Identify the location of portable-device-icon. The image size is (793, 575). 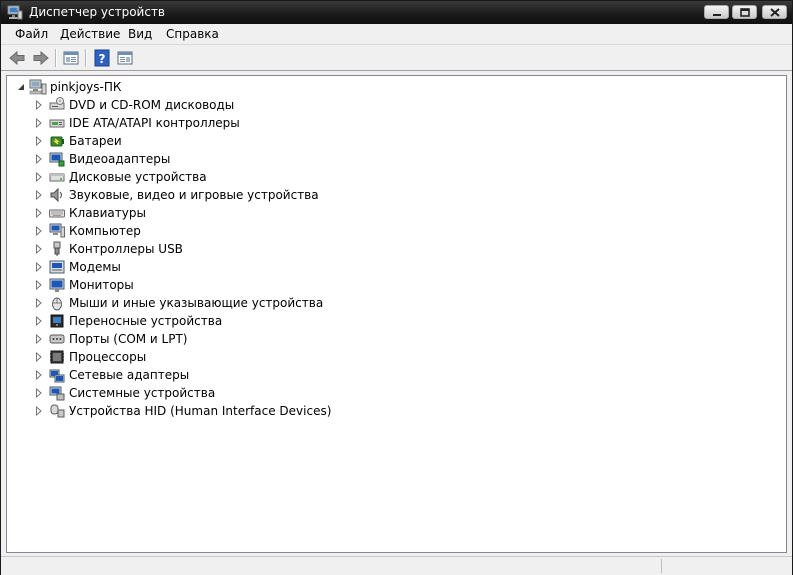
(57, 321).